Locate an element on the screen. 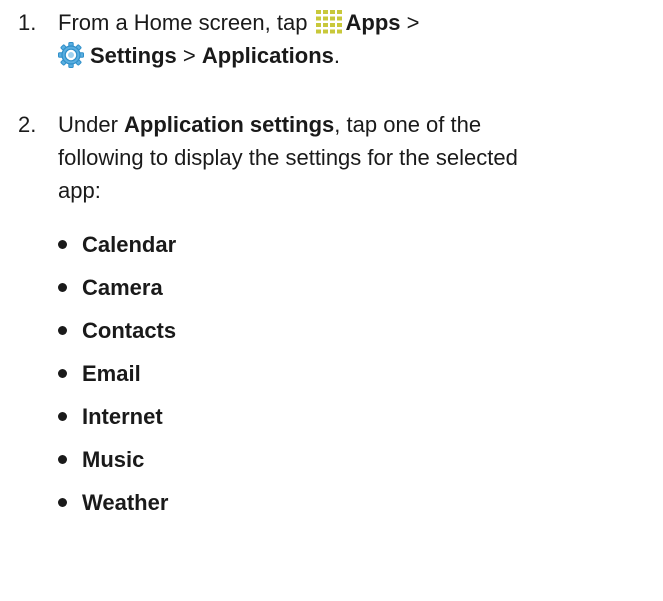 This screenshot has width=663, height=601. list-item: Contacts is located at coordinates (117, 335).